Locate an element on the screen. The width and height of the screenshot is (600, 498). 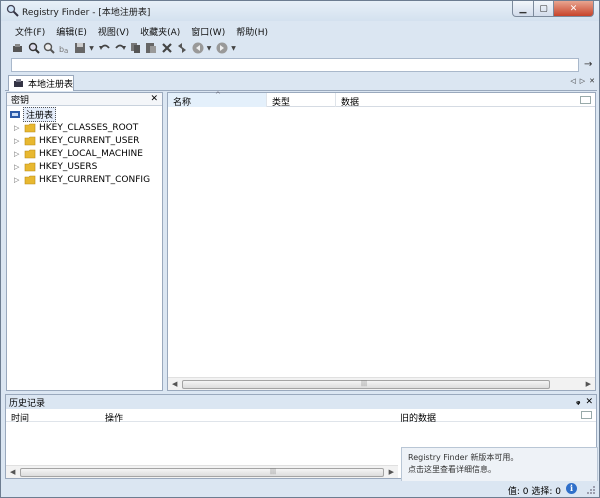
tree-item-label: HKEY_CLASSES_ROOT is located at coordinates (89, 127).